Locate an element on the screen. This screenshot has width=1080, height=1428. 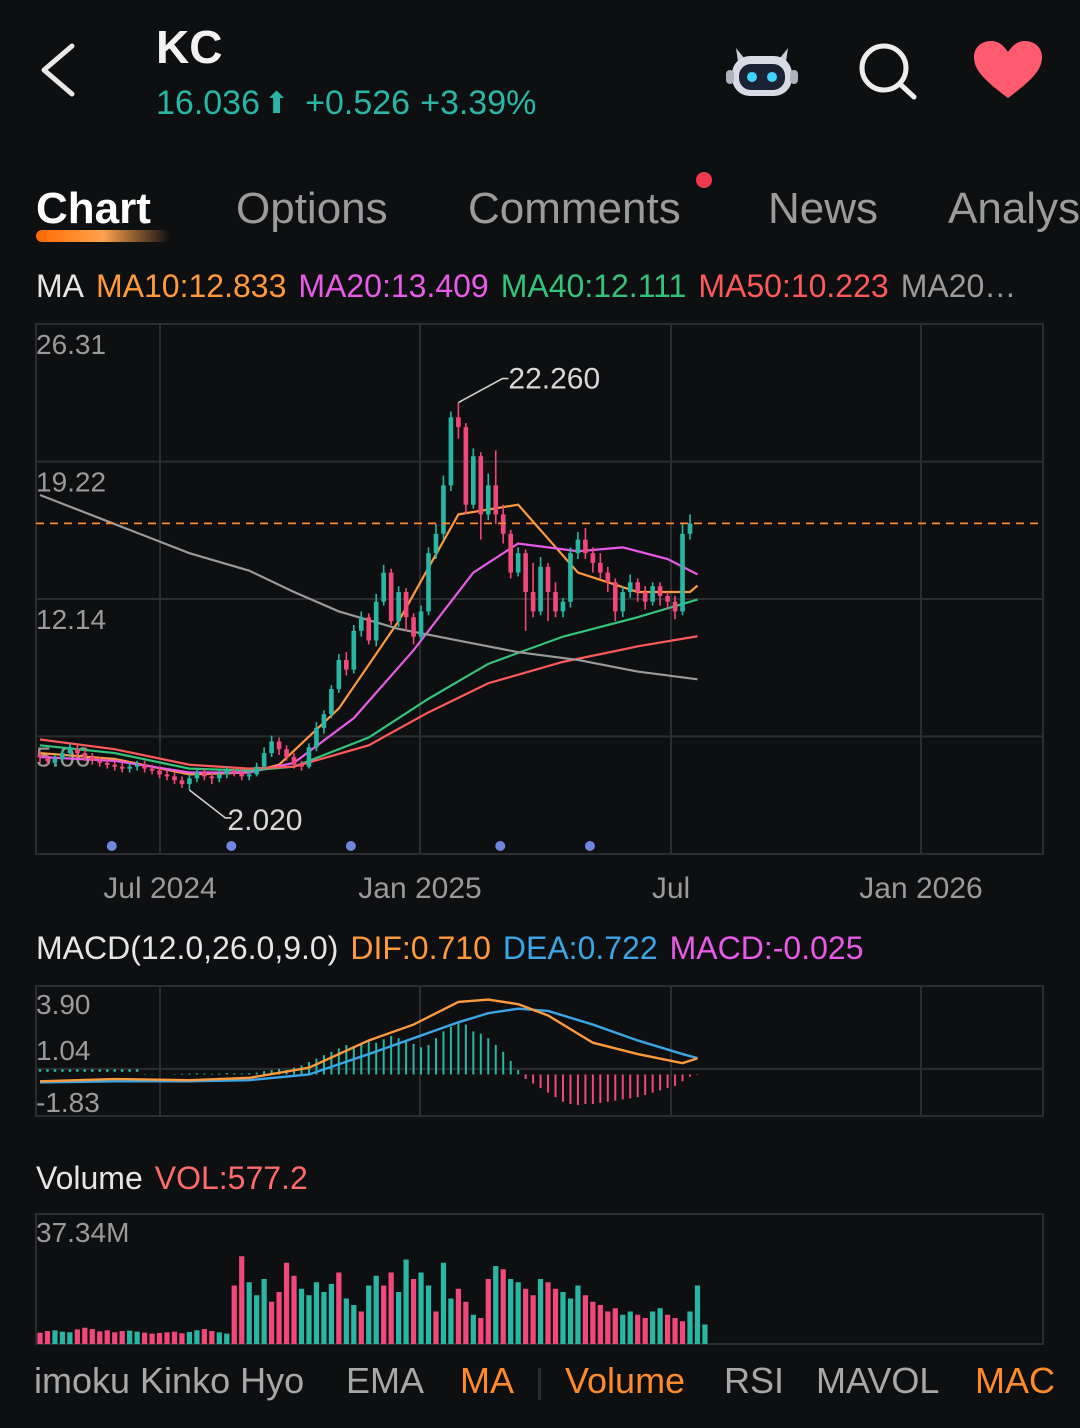
indicator-volume: Volume is located at coordinates (625, 1381).